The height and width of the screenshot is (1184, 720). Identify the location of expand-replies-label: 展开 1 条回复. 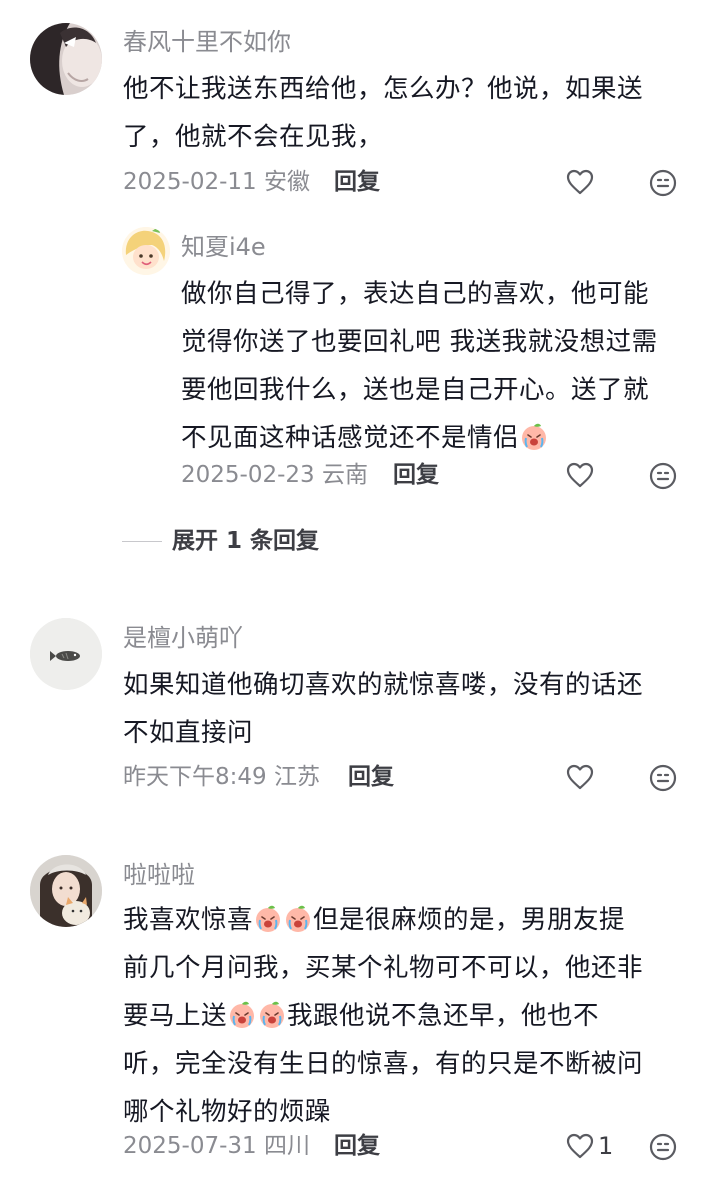
(246, 541).